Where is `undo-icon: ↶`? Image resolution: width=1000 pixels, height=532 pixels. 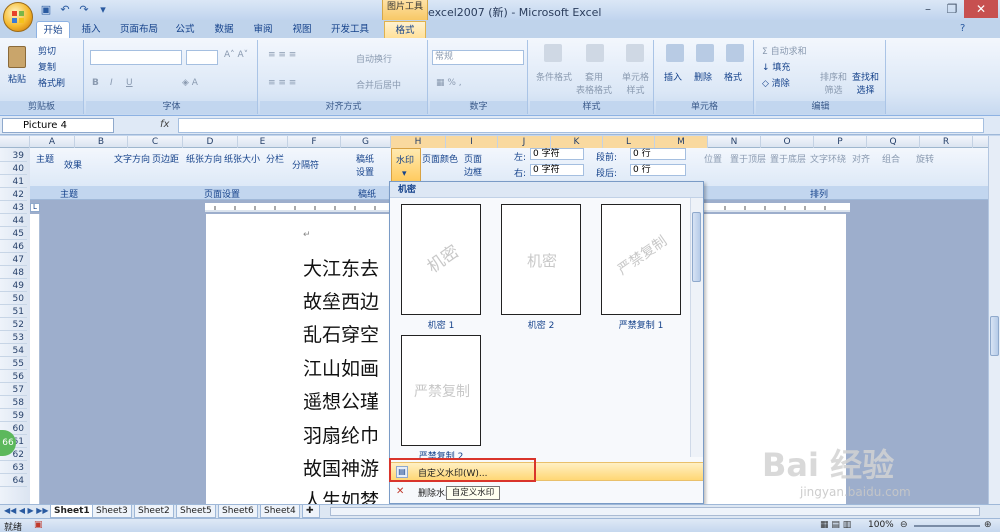 undo-icon: ↶ is located at coordinates (65, 10).